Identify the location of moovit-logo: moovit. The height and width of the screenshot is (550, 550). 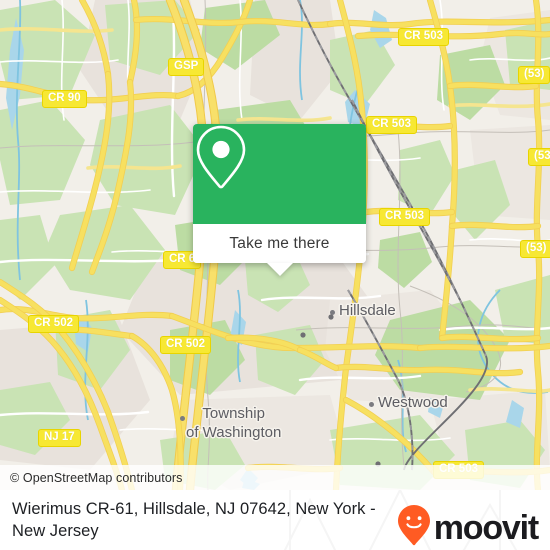
(468, 527).